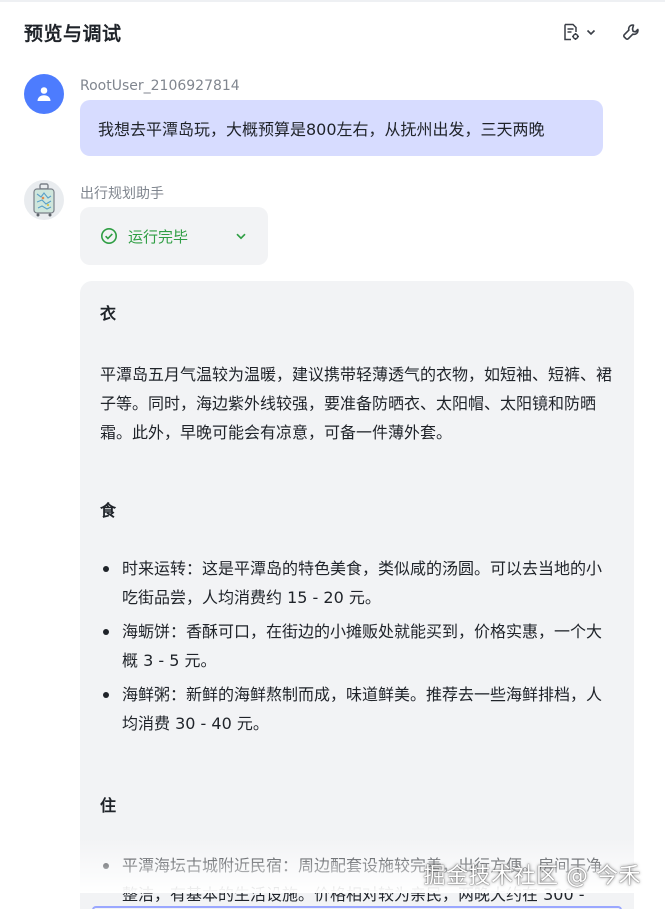 Image resolution: width=665 pixels, height=909 pixels. I want to click on panel-header: 预览与调试, so click(332, 32).